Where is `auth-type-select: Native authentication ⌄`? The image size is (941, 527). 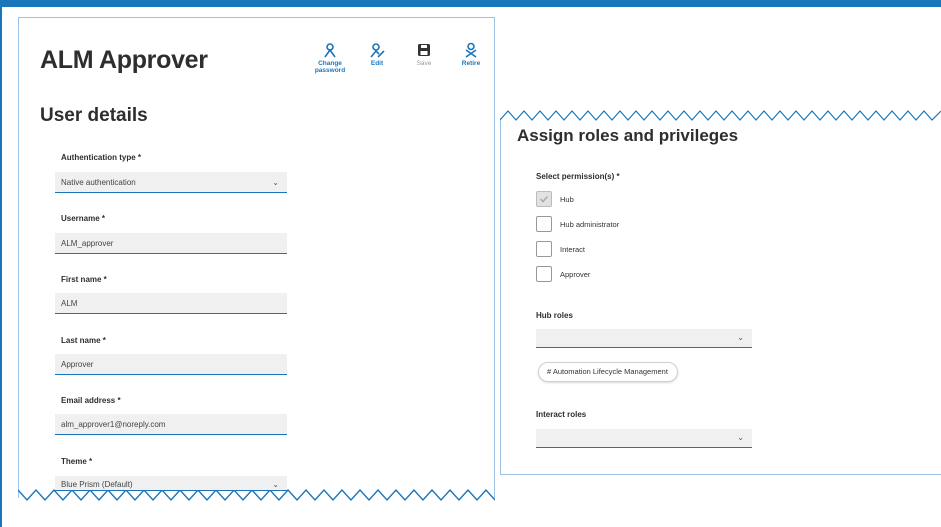
auth-type-select: Native authentication ⌄ is located at coordinates (171, 182).